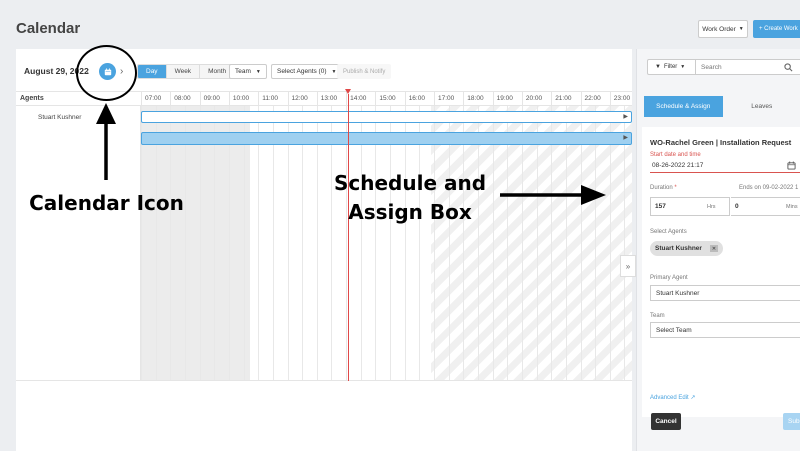  I want to click on team-label: Team, so click(657, 316).